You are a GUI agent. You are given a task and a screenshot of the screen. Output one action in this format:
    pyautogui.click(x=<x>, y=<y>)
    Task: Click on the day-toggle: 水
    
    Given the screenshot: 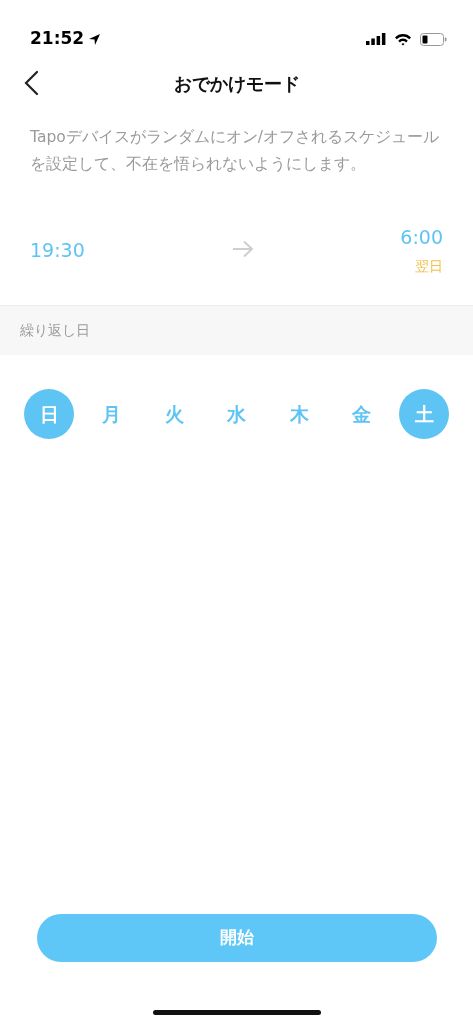 What is the action you would take?
    pyautogui.click(x=236, y=414)
    